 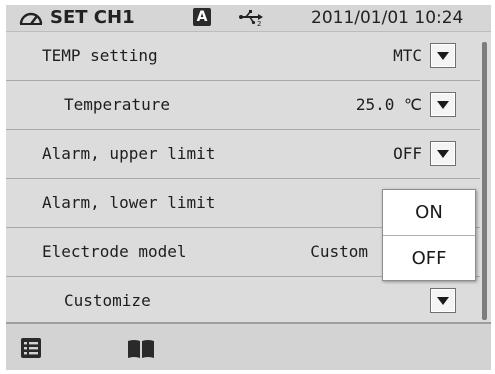 I want to click on setting-row-temperature: Temperature 25.0 ℃, so click(x=243, y=105).